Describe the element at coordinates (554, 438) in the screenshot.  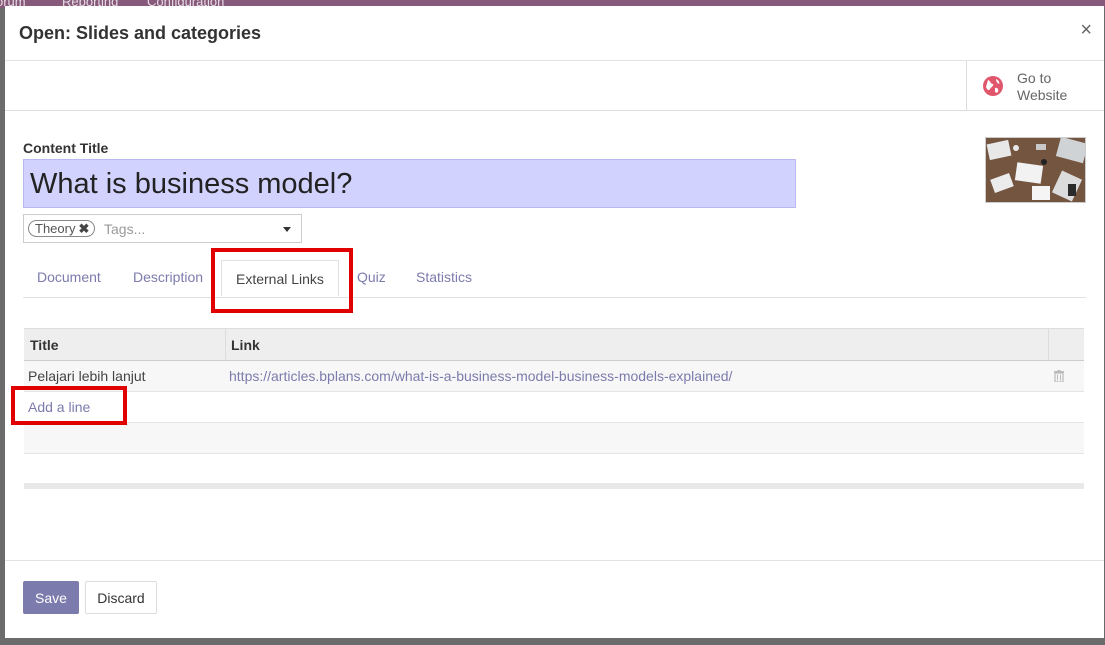
I see `empty-row` at that location.